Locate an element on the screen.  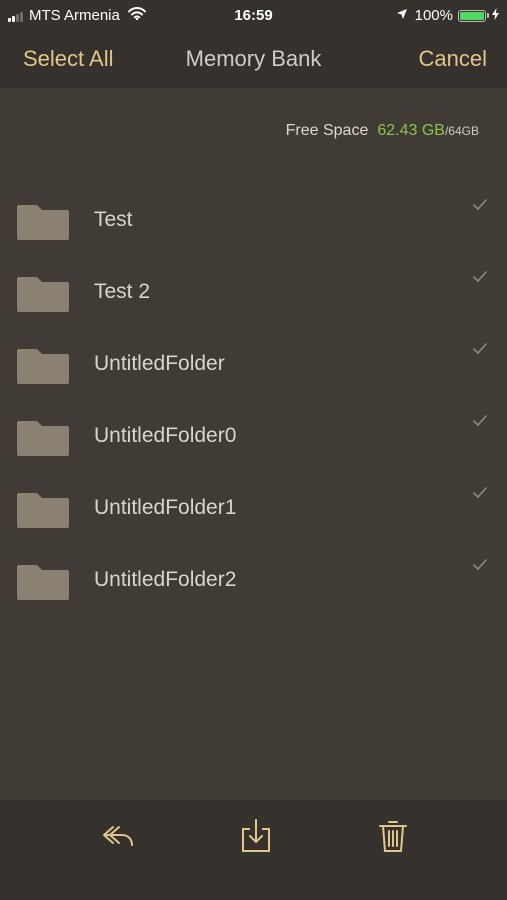
folder-row: UntitledFolder is located at coordinates (253, 364).